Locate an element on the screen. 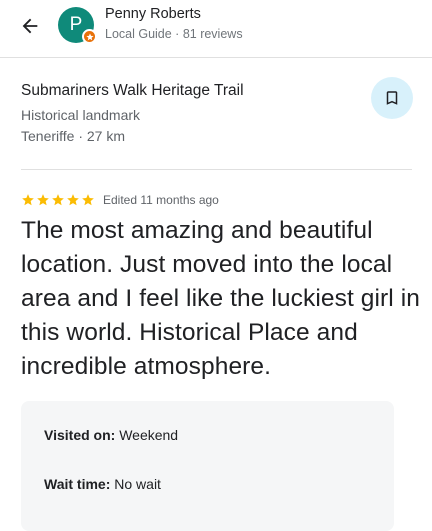  save-button is located at coordinates (392, 98).